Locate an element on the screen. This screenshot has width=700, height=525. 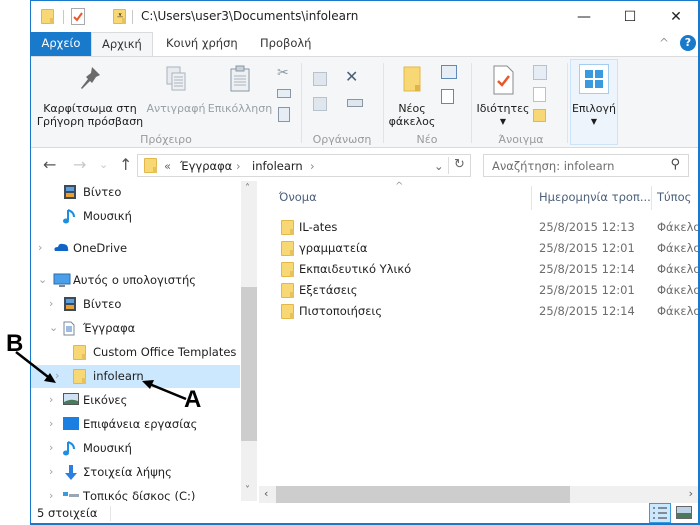
annotation-overlay is located at coordinates (101, 376).